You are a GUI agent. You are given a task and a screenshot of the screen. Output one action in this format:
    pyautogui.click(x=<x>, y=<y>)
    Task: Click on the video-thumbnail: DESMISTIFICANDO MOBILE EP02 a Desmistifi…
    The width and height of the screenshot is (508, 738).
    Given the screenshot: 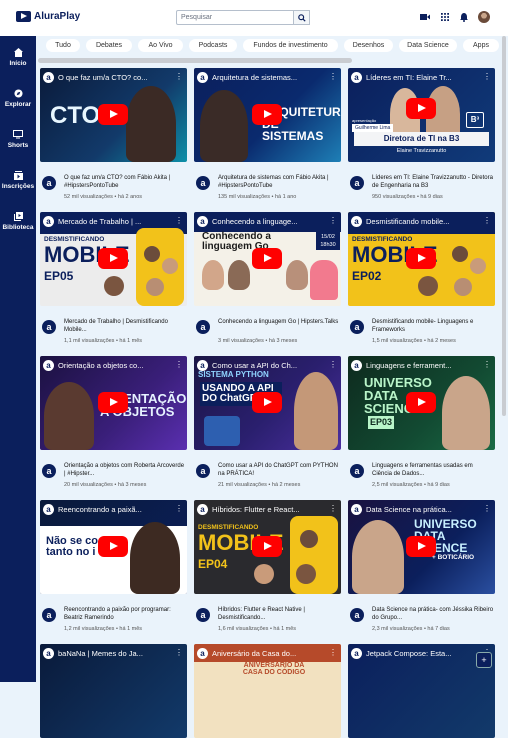 What is the action you would take?
    pyautogui.click(x=421, y=259)
    